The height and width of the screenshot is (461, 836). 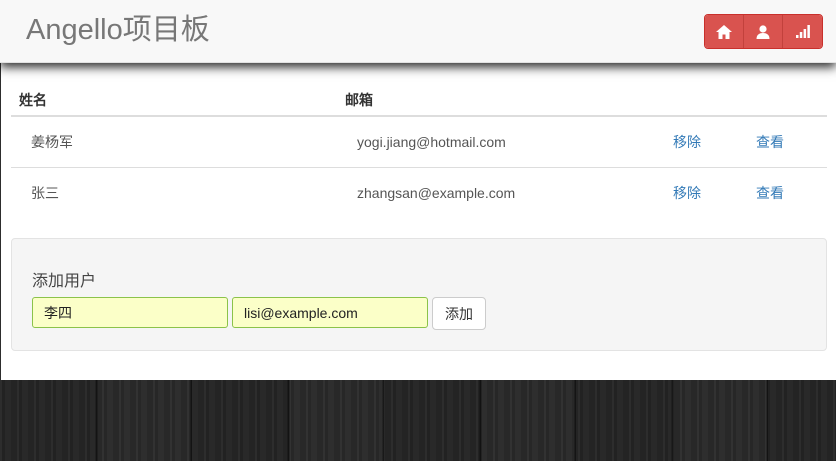 What do you see at coordinates (45, 193) in the screenshot?
I see `user-name-cell: 张三` at bounding box center [45, 193].